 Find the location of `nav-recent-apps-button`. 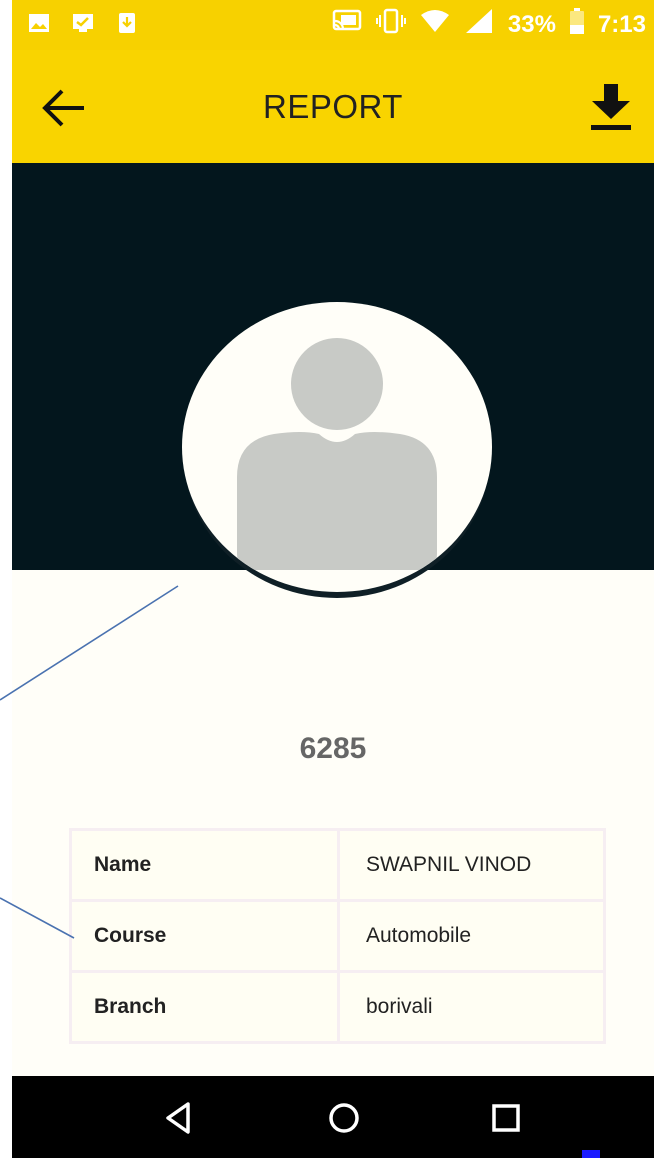

nav-recent-apps-button is located at coordinates (506, 1118).